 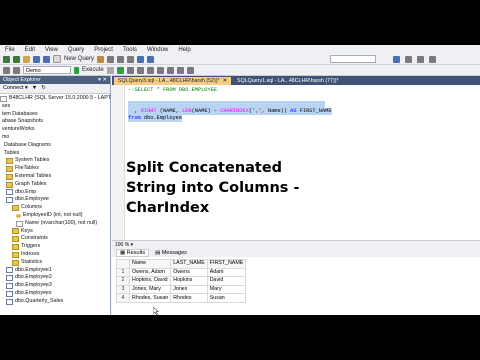 What do you see at coordinates (55, 224) in the screenshot?
I see `tree-item: Name (nvarchar(100), not null)` at bounding box center [55, 224].